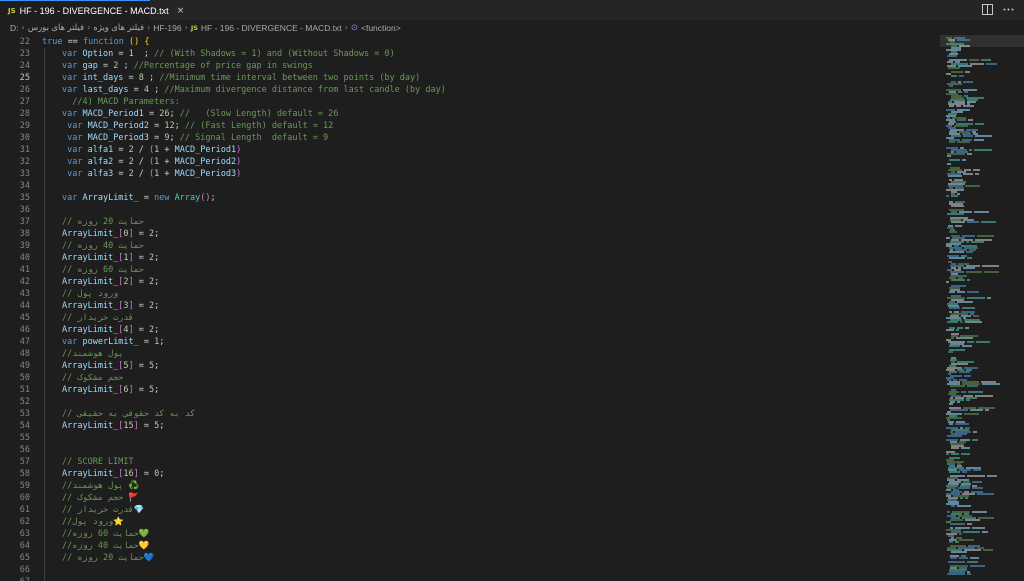 This screenshot has width=1024, height=581. Describe the element at coordinates (105, 546) in the screenshot. I see `code-text: //حمایت 40 روزه💛` at that location.